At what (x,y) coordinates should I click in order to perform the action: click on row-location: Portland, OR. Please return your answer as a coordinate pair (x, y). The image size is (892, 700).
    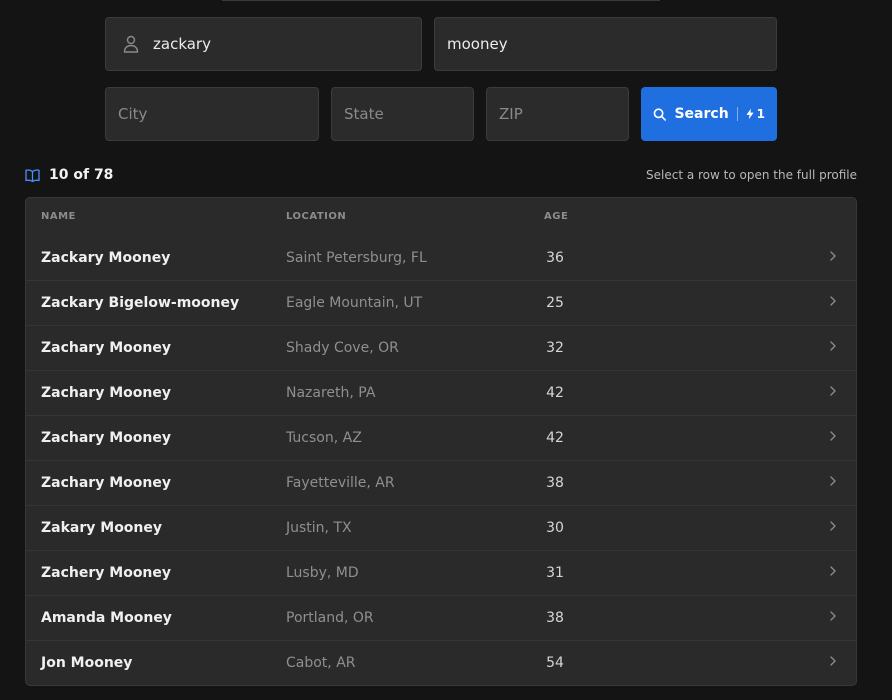
    Looking at the image, I should click on (330, 618).